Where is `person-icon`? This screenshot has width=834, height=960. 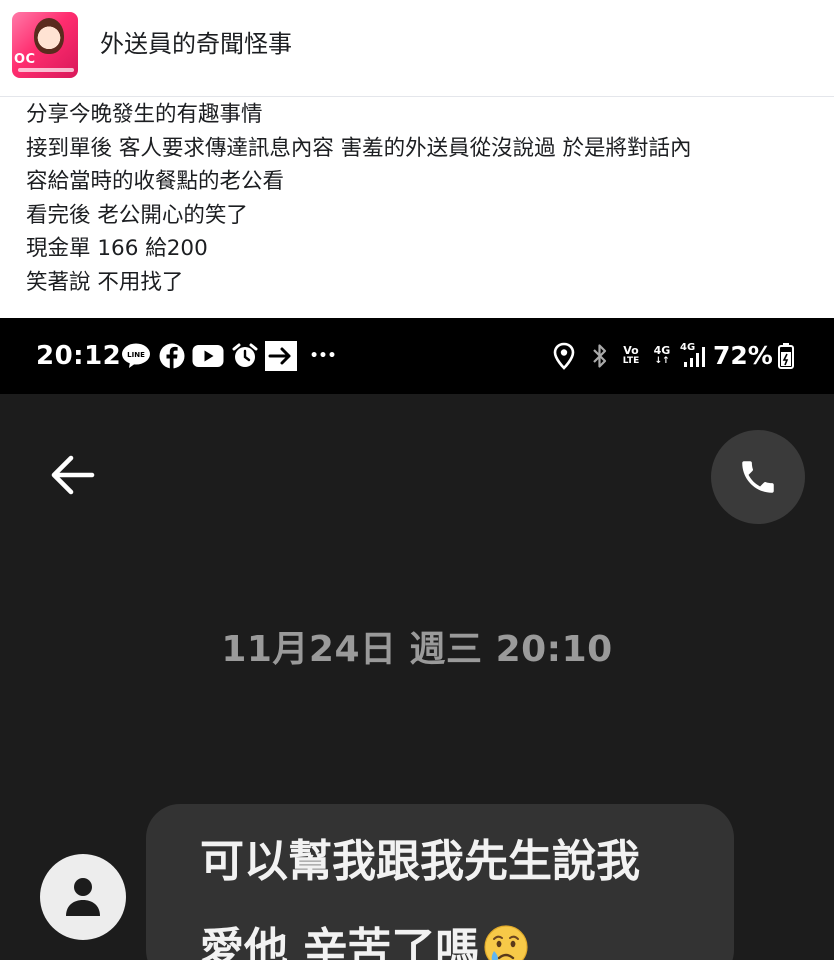
person-icon is located at coordinates (83, 897).